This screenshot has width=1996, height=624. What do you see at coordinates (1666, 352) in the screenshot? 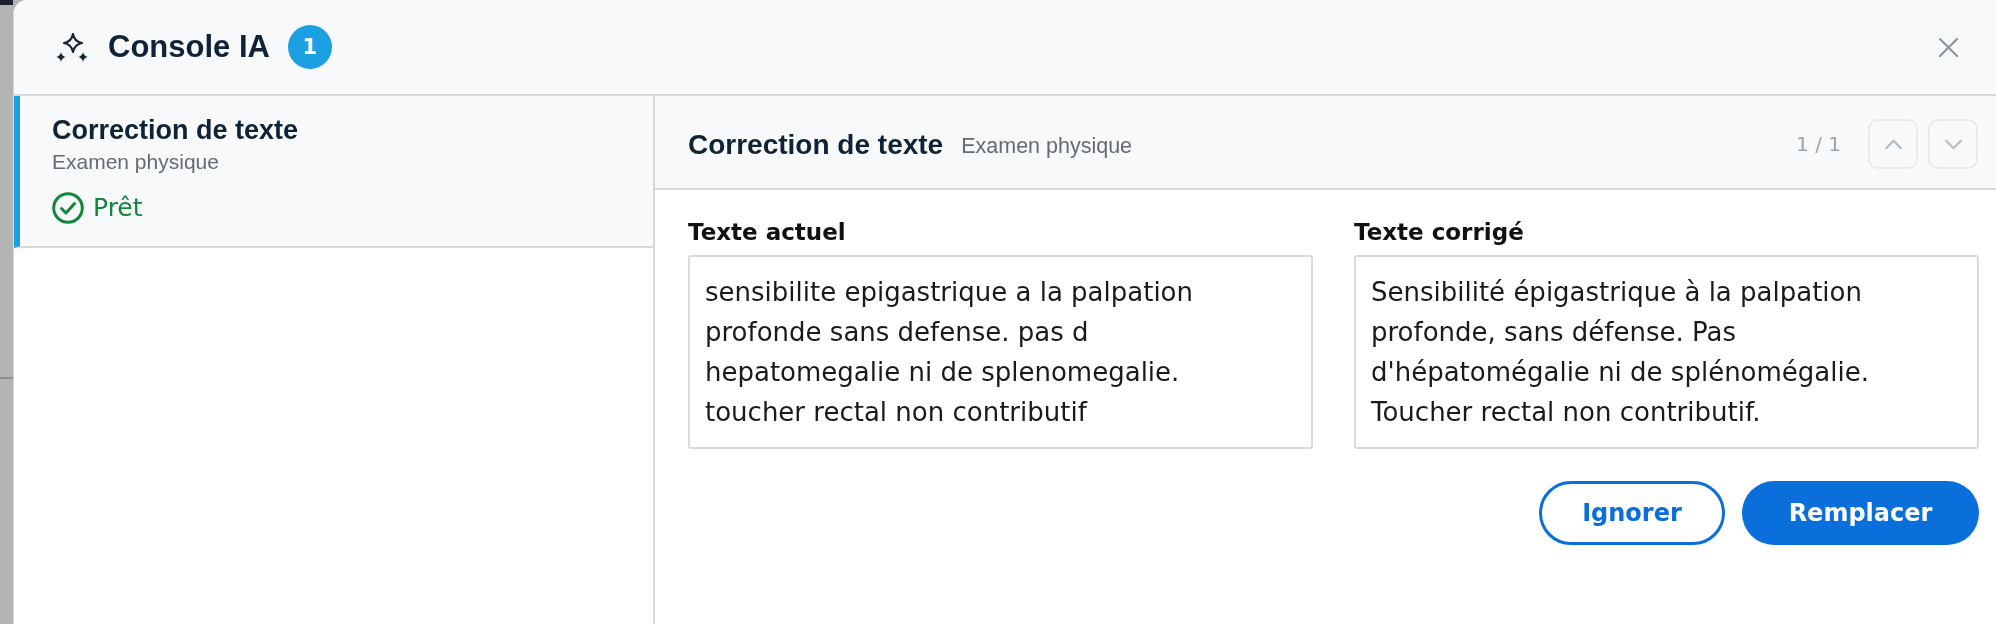
I see `text-area: Sensibilité épigastrique à la palpation profonde, sans défense. Pas d'hépatomégalie ni de splénomégalie. Toucher rectal non contributif.` at bounding box center [1666, 352].